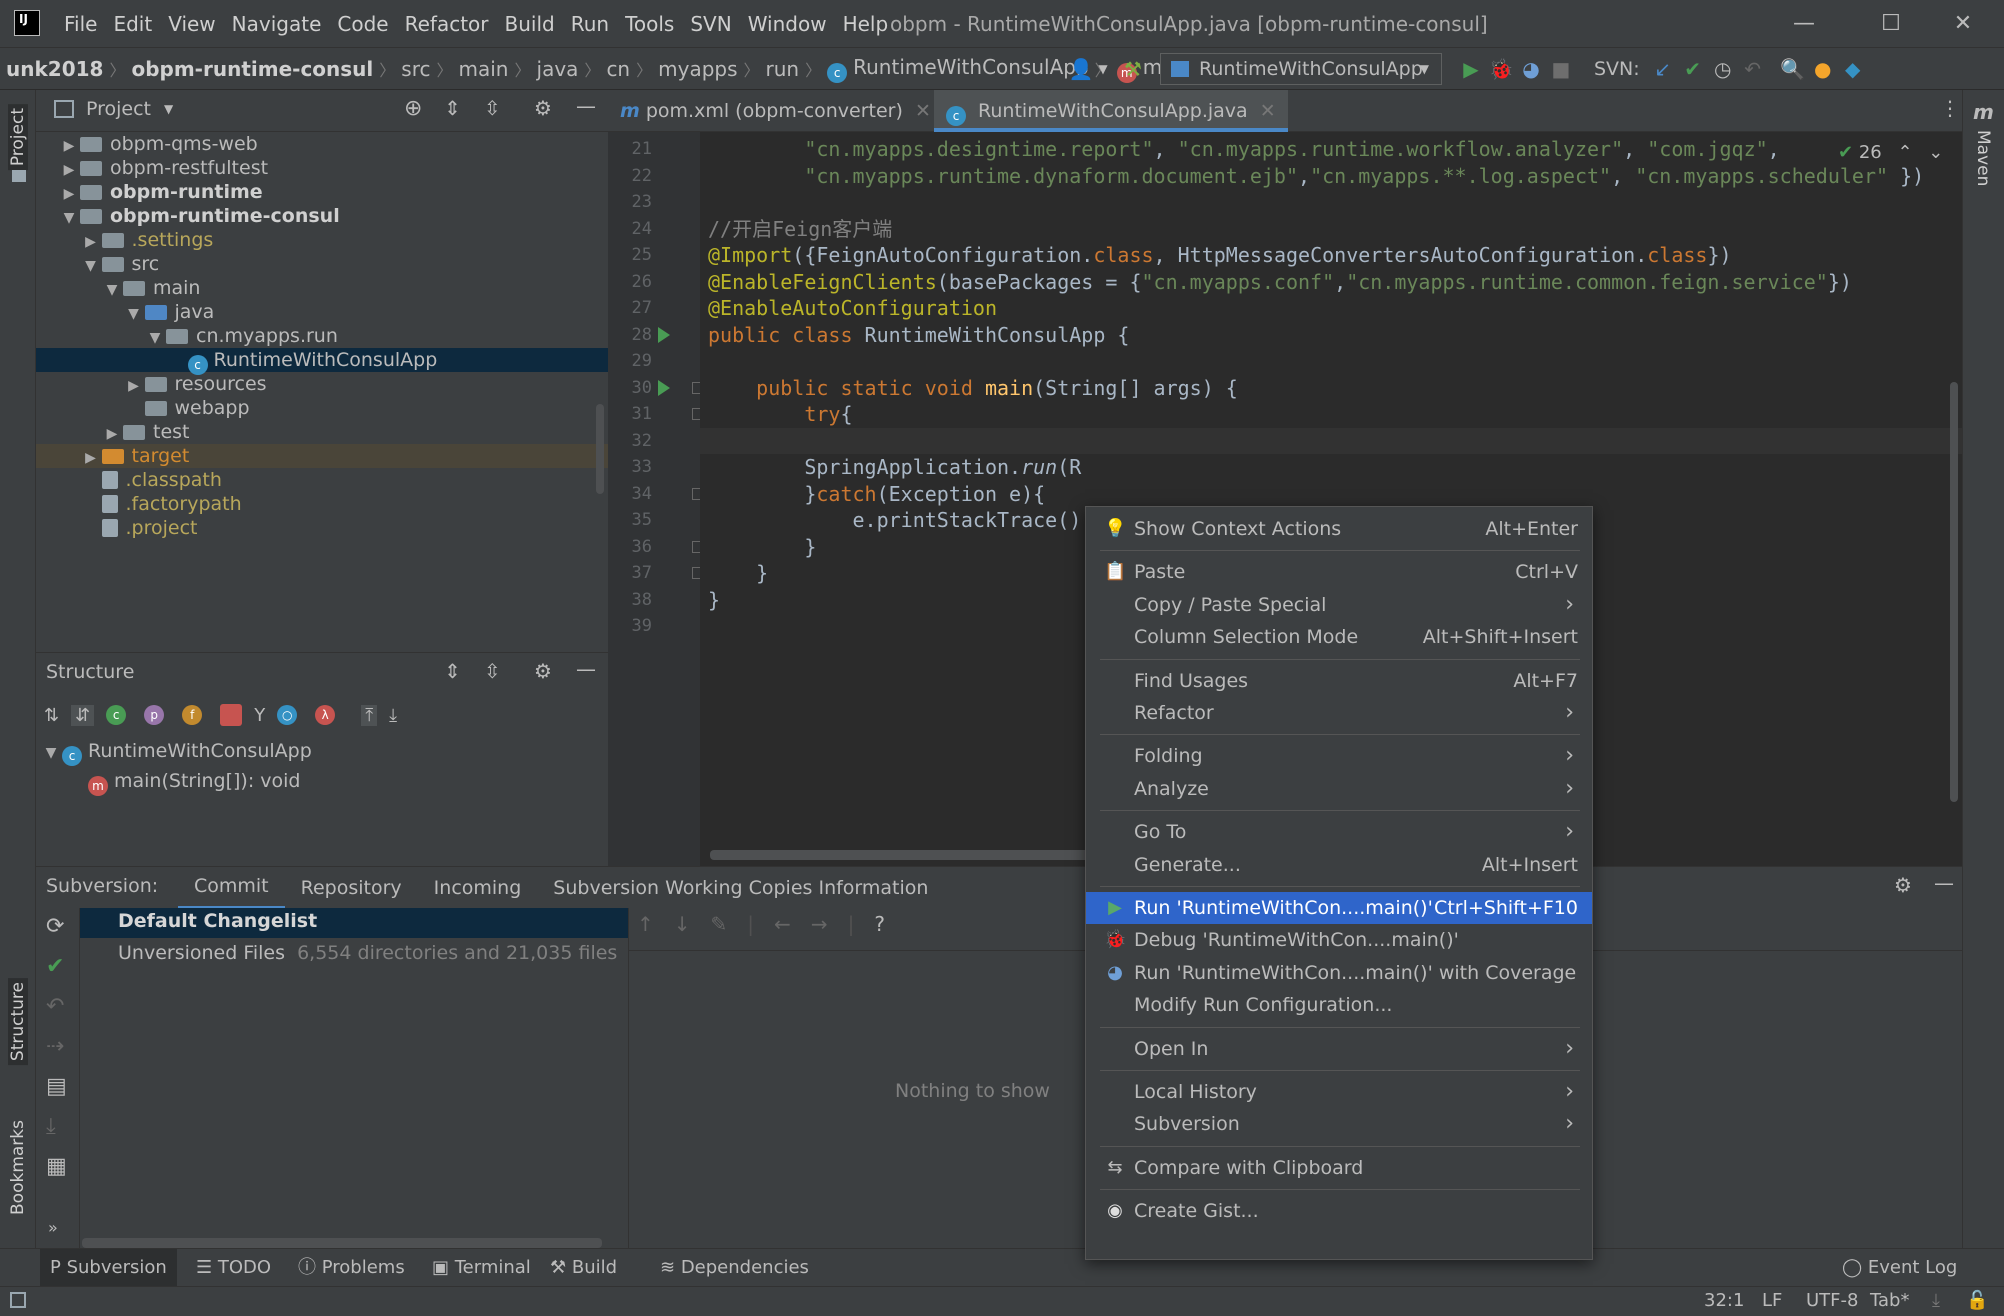 This screenshot has height=1316, width=2004. I want to click on tree-node: ▶ resources, so click(322, 384).